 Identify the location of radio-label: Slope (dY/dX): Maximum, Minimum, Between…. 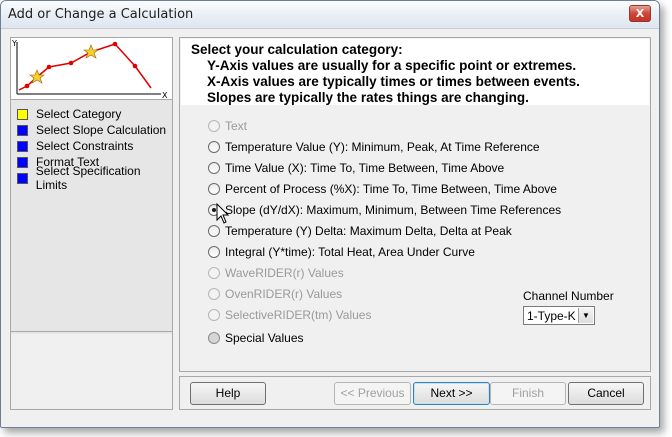
(393, 210).